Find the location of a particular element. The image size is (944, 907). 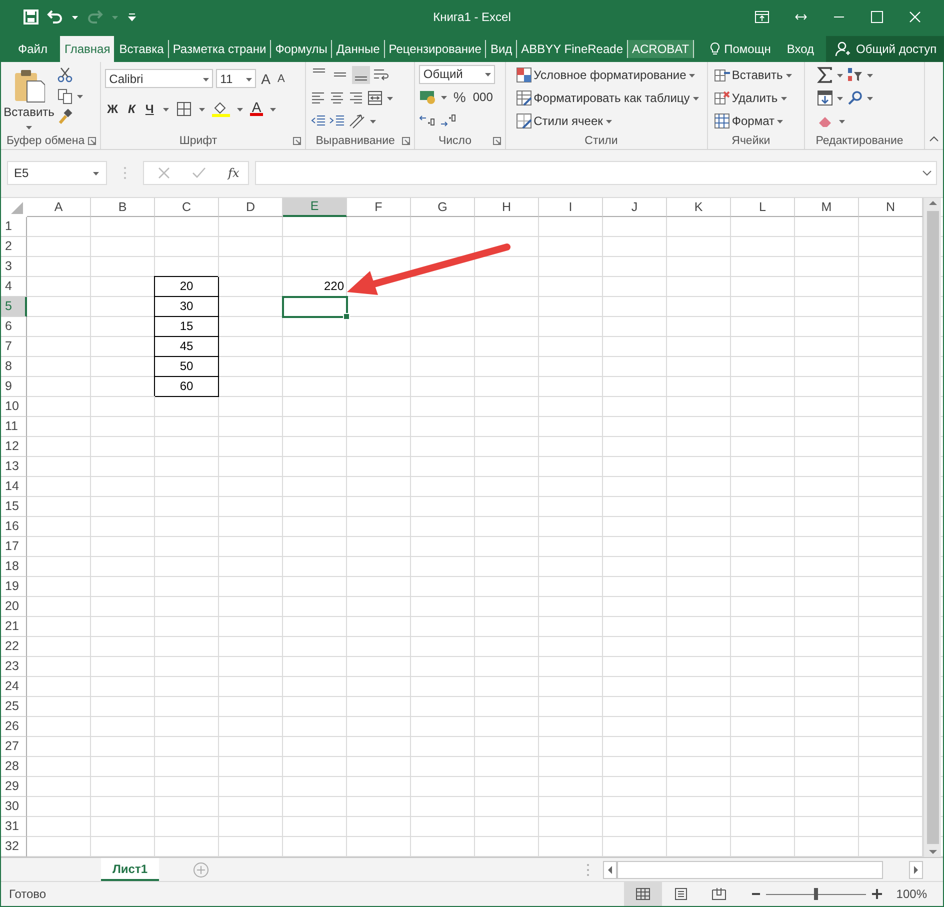

column-header: M is located at coordinates (827, 207).